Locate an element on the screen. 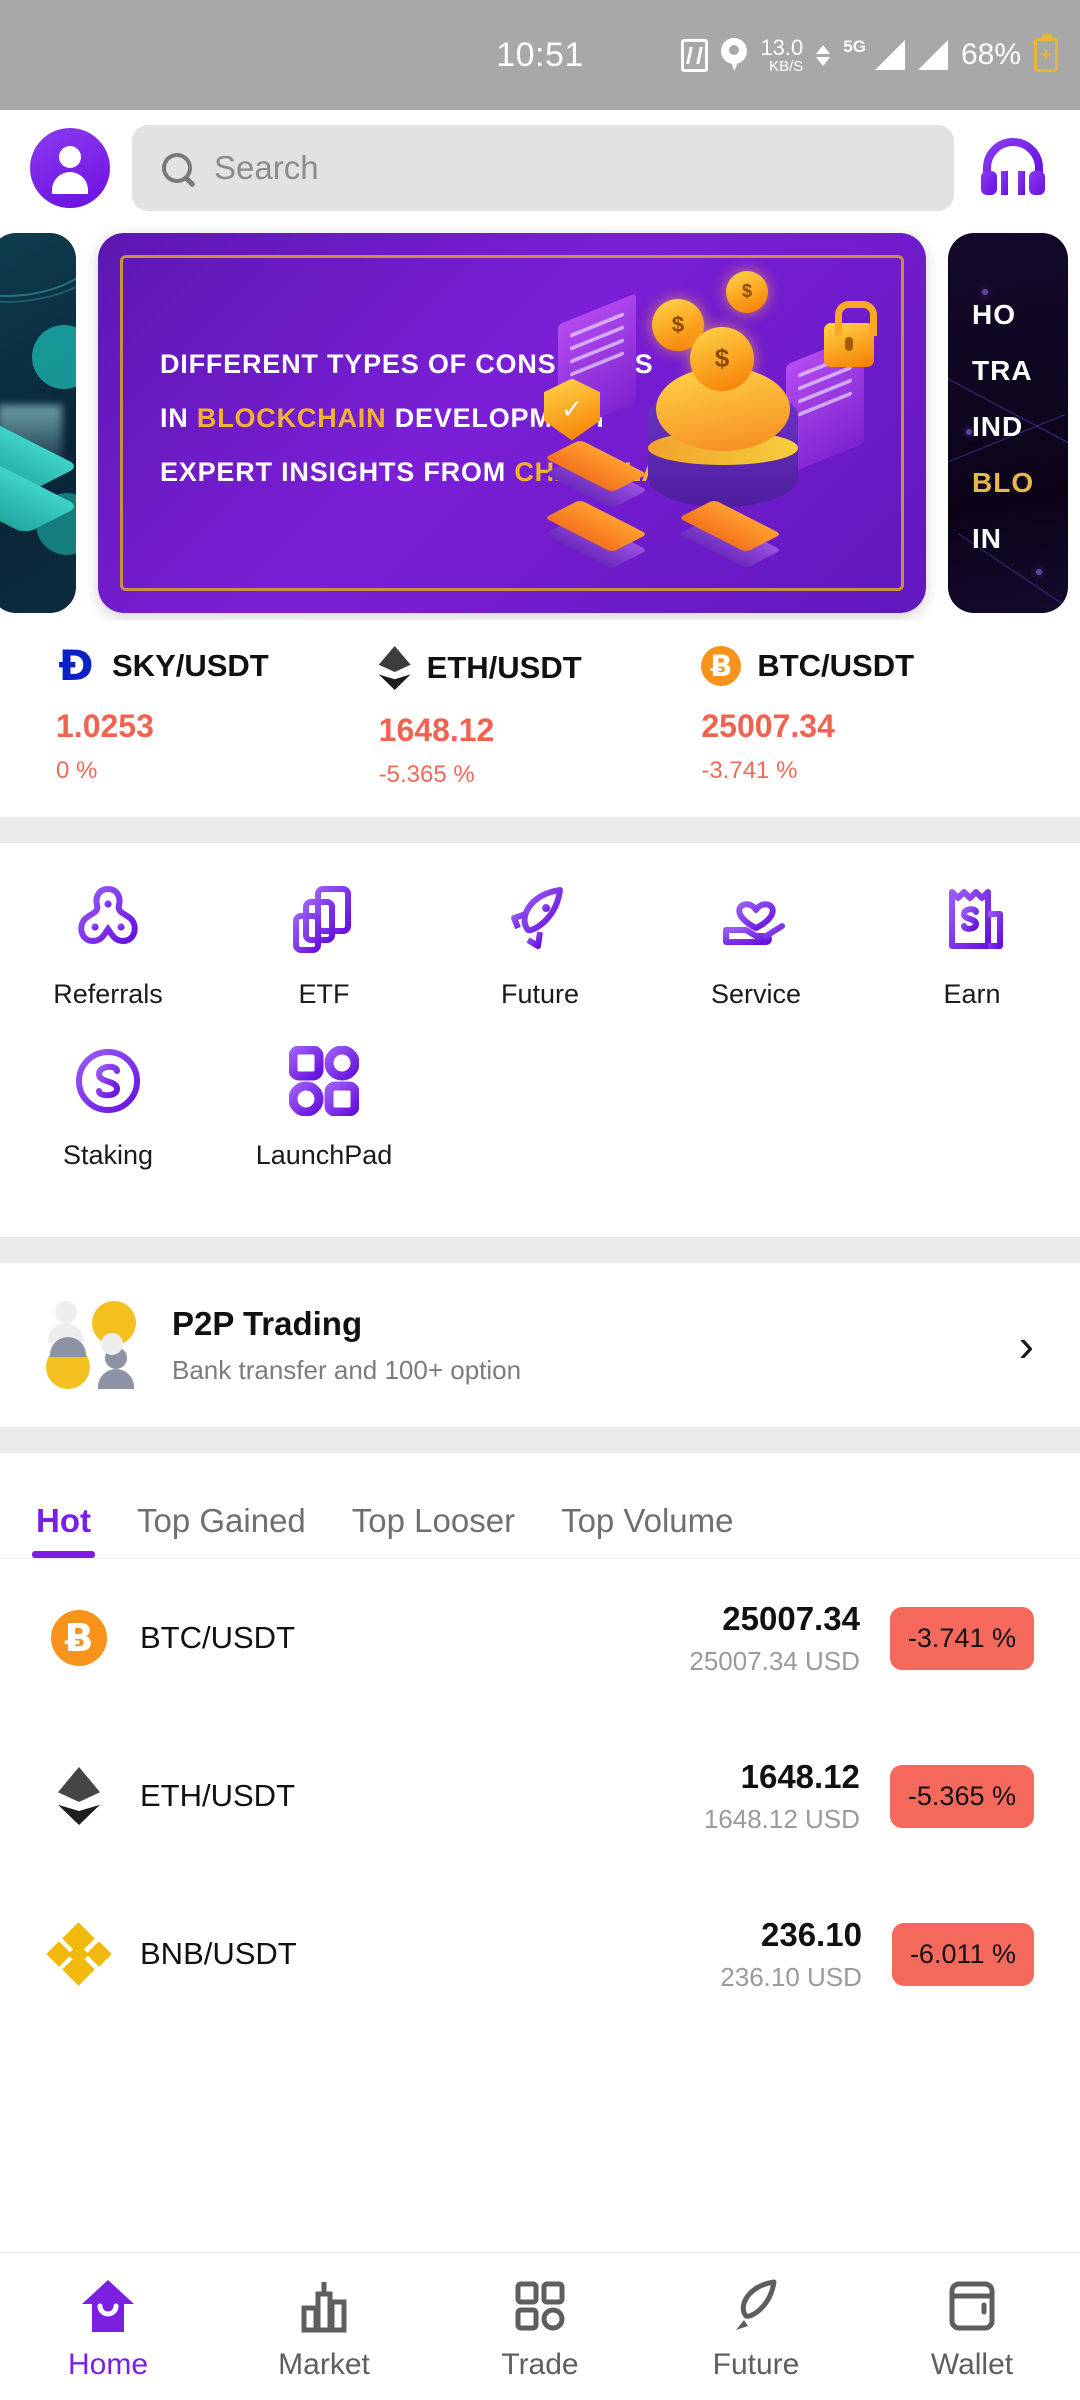 This screenshot has height=2400, width=1080. location-pin-icon is located at coordinates (734, 55).